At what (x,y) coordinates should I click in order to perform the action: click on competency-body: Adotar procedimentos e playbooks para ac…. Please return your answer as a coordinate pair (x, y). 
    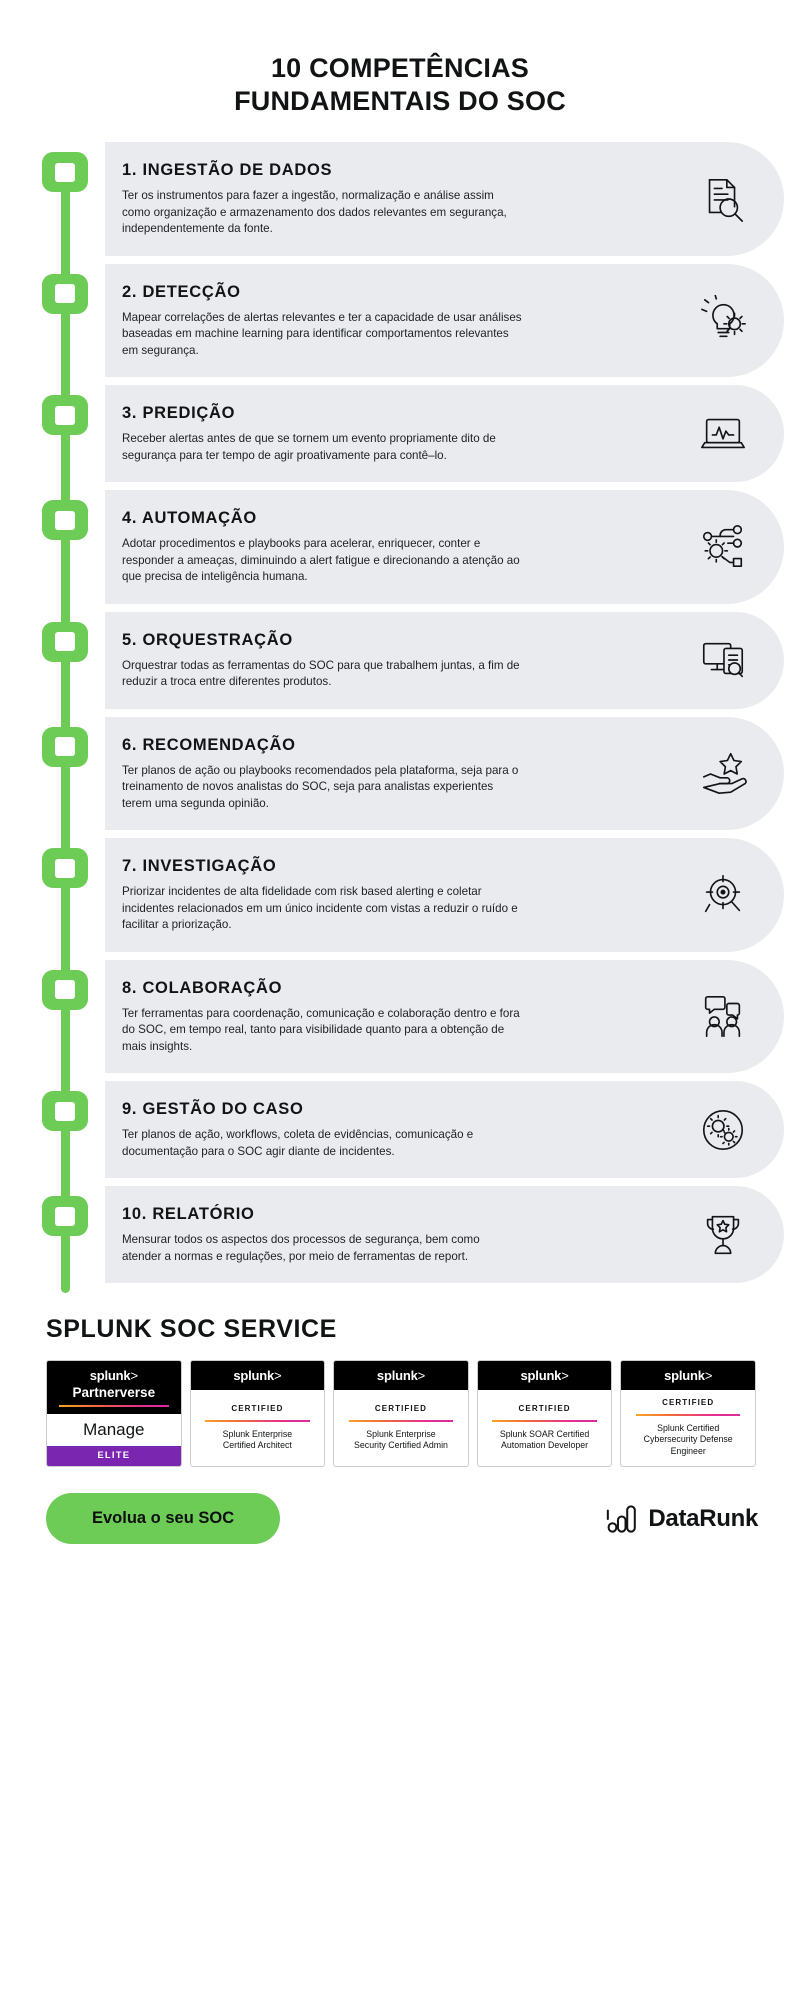
    Looking at the image, I should click on (321, 560).